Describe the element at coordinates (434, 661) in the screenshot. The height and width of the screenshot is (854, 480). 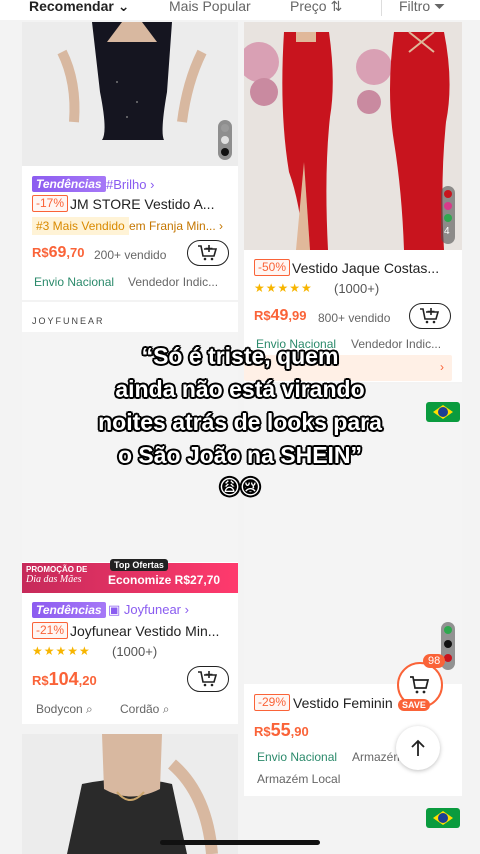
I see `cart-count-badge: 98` at that location.